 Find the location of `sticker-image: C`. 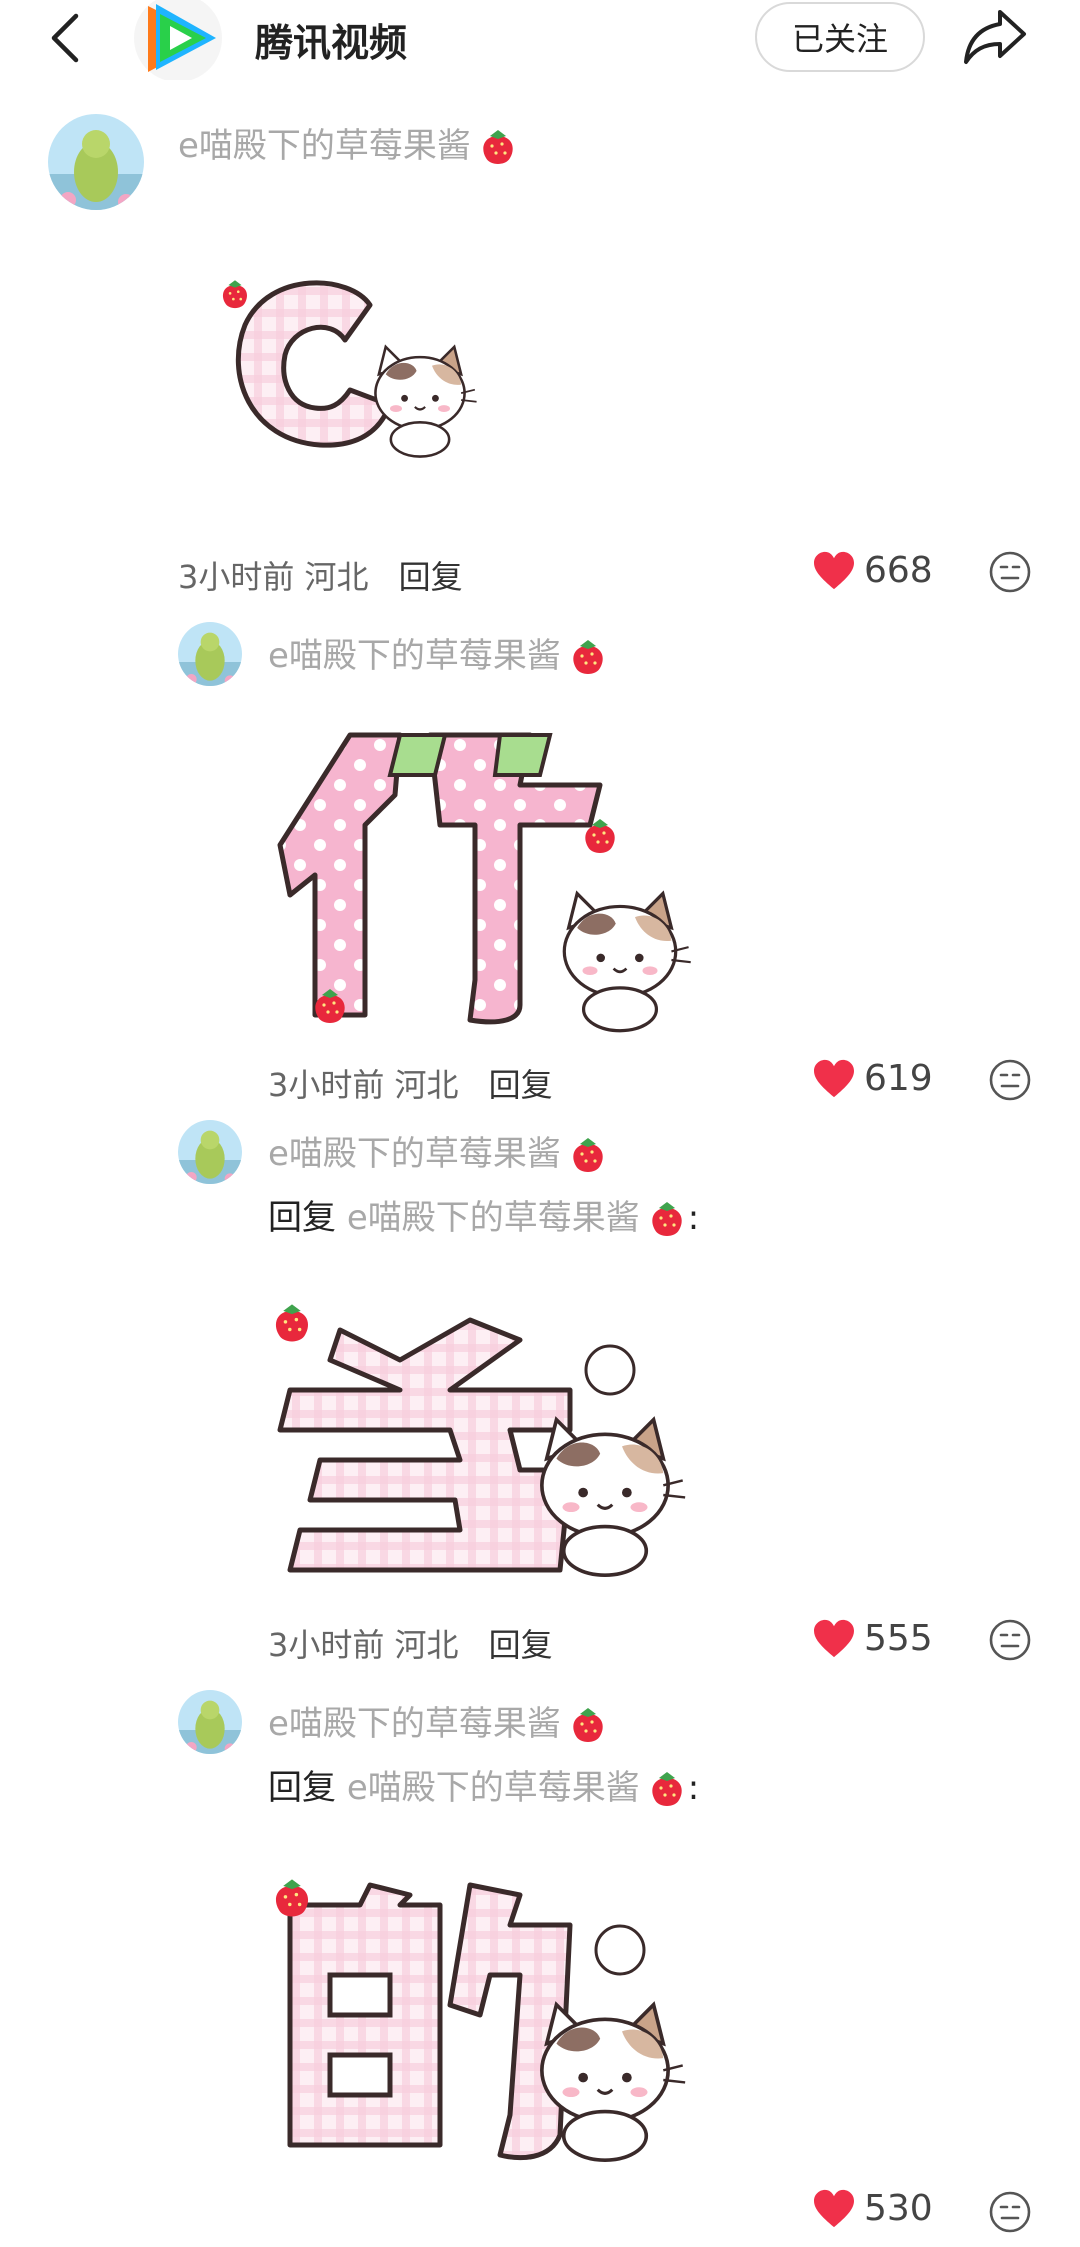

sticker-image: C is located at coordinates (350, 372).